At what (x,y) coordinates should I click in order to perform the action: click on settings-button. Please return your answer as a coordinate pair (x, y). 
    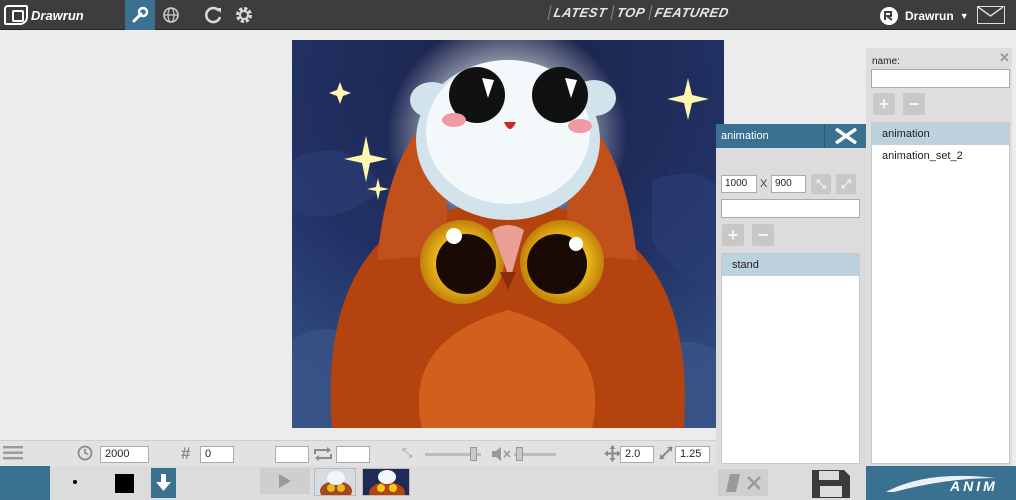
    Looking at the image, I should click on (244, 15).